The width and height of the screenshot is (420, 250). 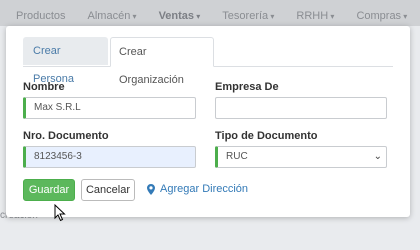 I want to click on empresa-de-label: Empresa De, so click(x=247, y=87).